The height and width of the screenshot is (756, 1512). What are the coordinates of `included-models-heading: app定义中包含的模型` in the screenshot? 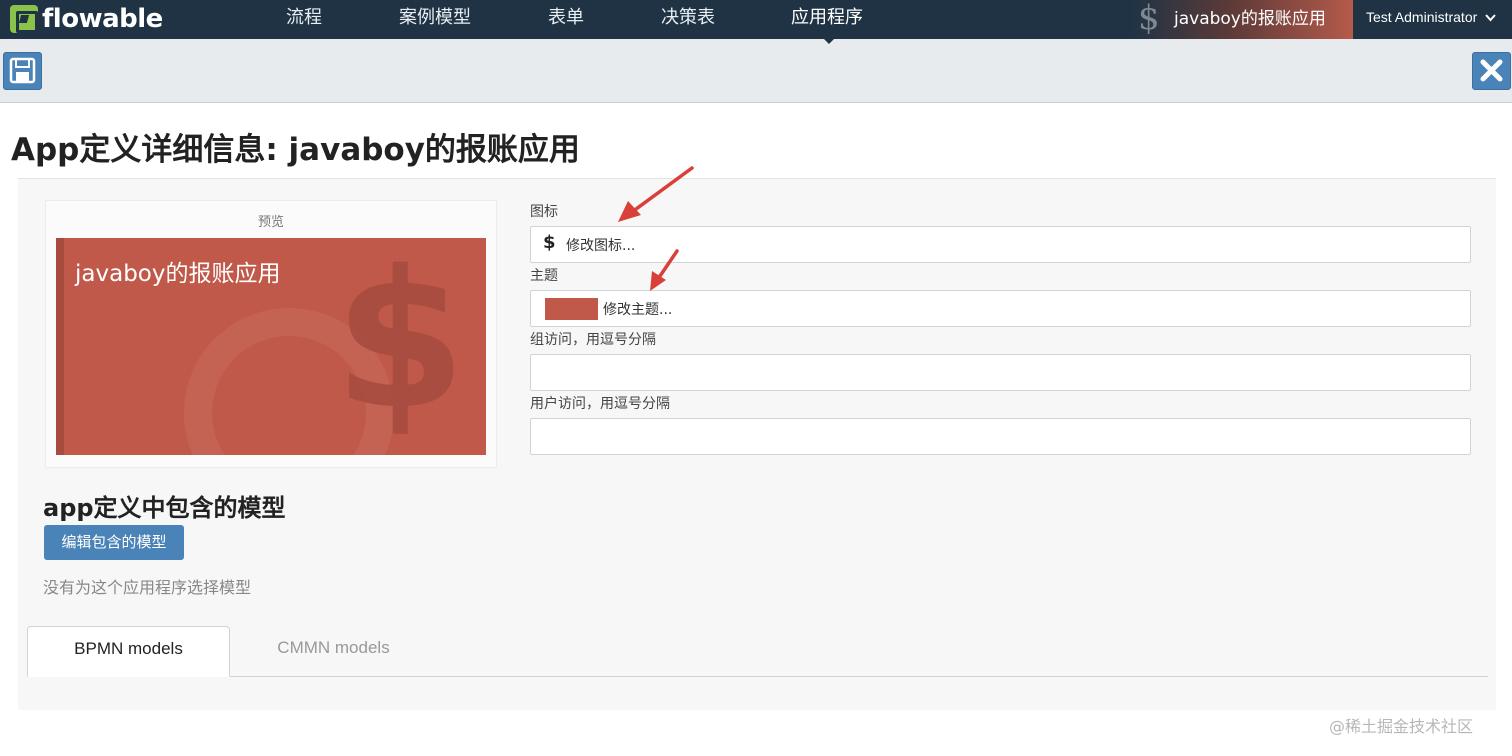 It's located at (164, 508).